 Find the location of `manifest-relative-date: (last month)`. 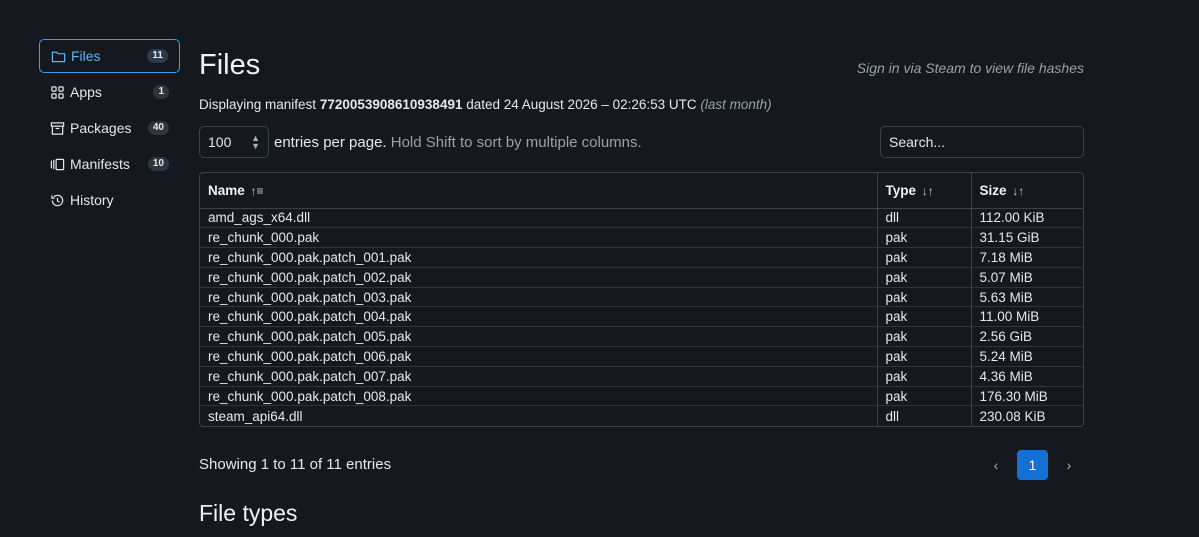

manifest-relative-date: (last month) is located at coordinates (736, 104).